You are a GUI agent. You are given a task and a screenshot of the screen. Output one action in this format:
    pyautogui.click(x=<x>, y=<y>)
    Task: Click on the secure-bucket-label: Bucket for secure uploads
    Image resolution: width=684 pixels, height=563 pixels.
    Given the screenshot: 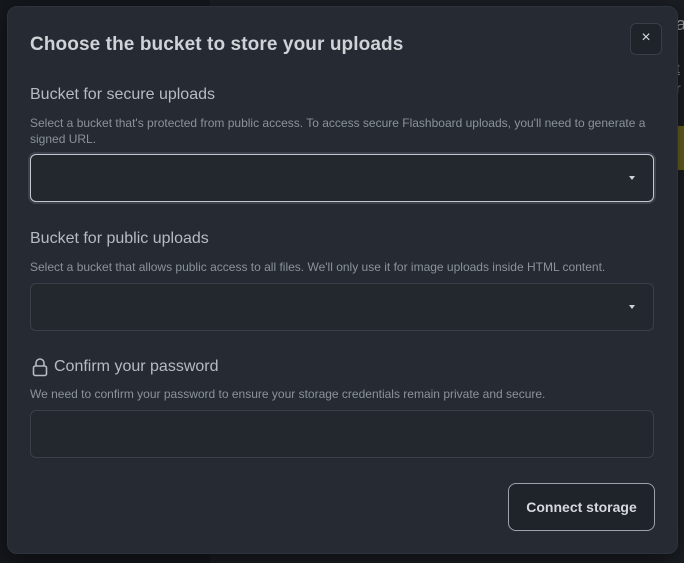 What is the action you would take?
    pyautogui.click(x=122, y=94)
    